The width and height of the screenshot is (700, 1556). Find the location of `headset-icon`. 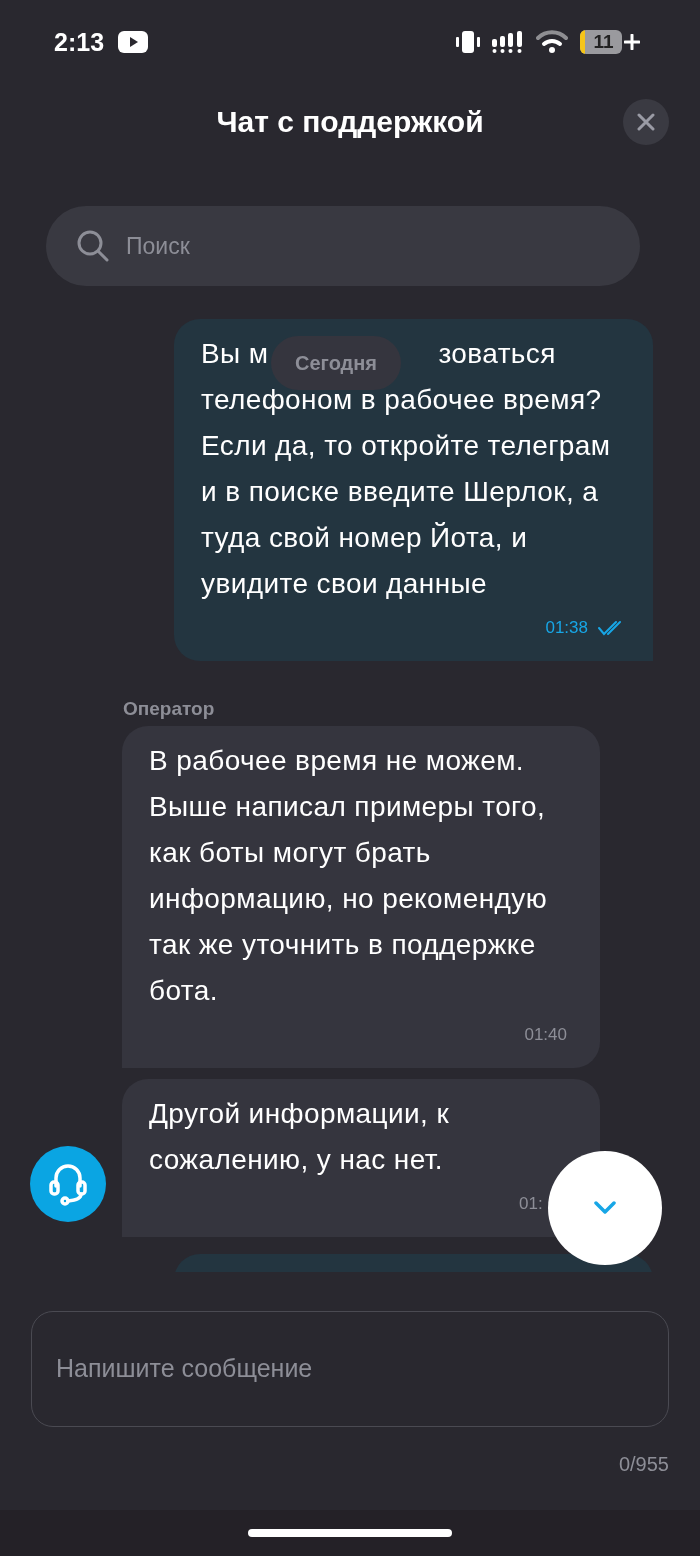

headset-icon is located at coordinates (68, 1184).